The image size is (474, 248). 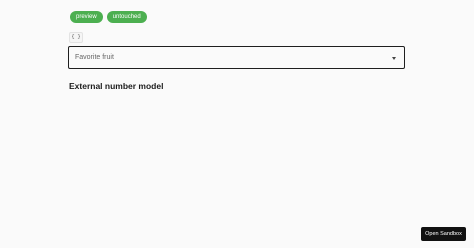 I want to click on favorite-fruit-select: Favorite fruit, so click(x=236, y=57).